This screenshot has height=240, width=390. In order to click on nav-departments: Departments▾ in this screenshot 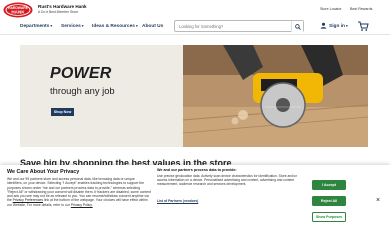, I will do `click(36, 26)`.